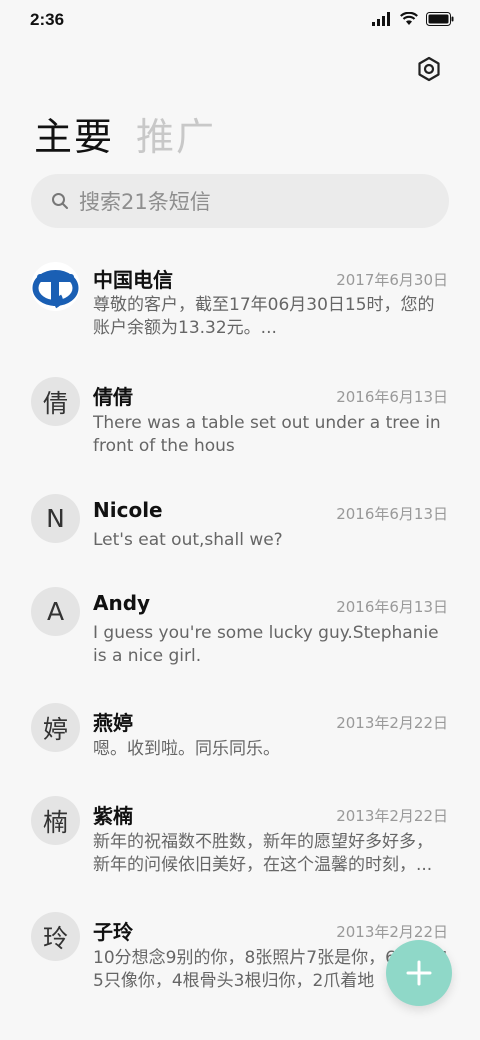  I want to click on status-time: 2:36, so click(47, 19).